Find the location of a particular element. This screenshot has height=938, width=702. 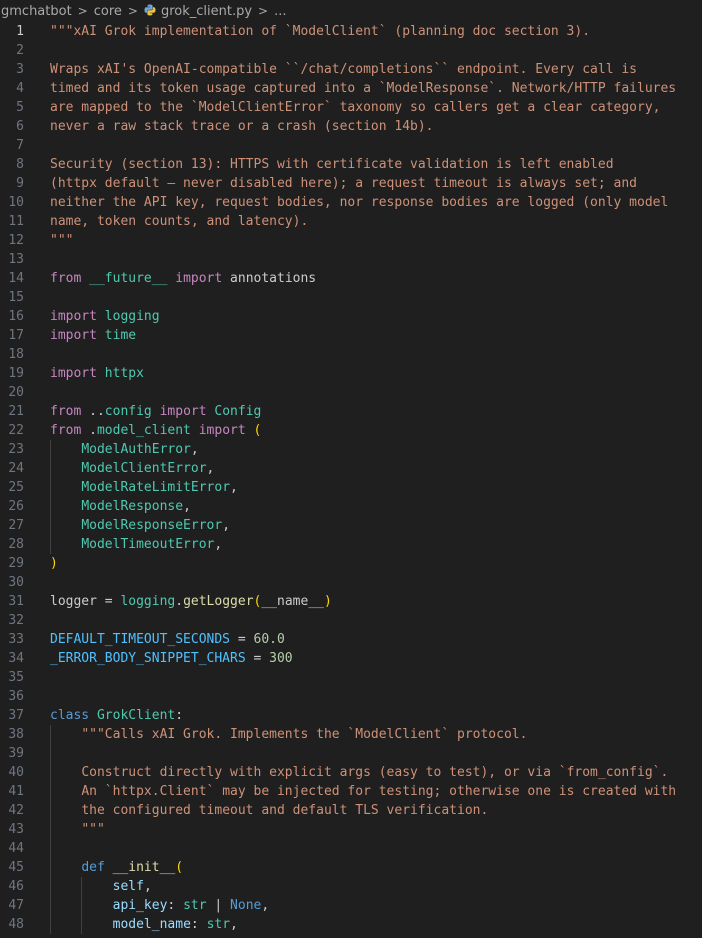

code-line: 21 from ..config import Config is located at coordinates (351, 411).